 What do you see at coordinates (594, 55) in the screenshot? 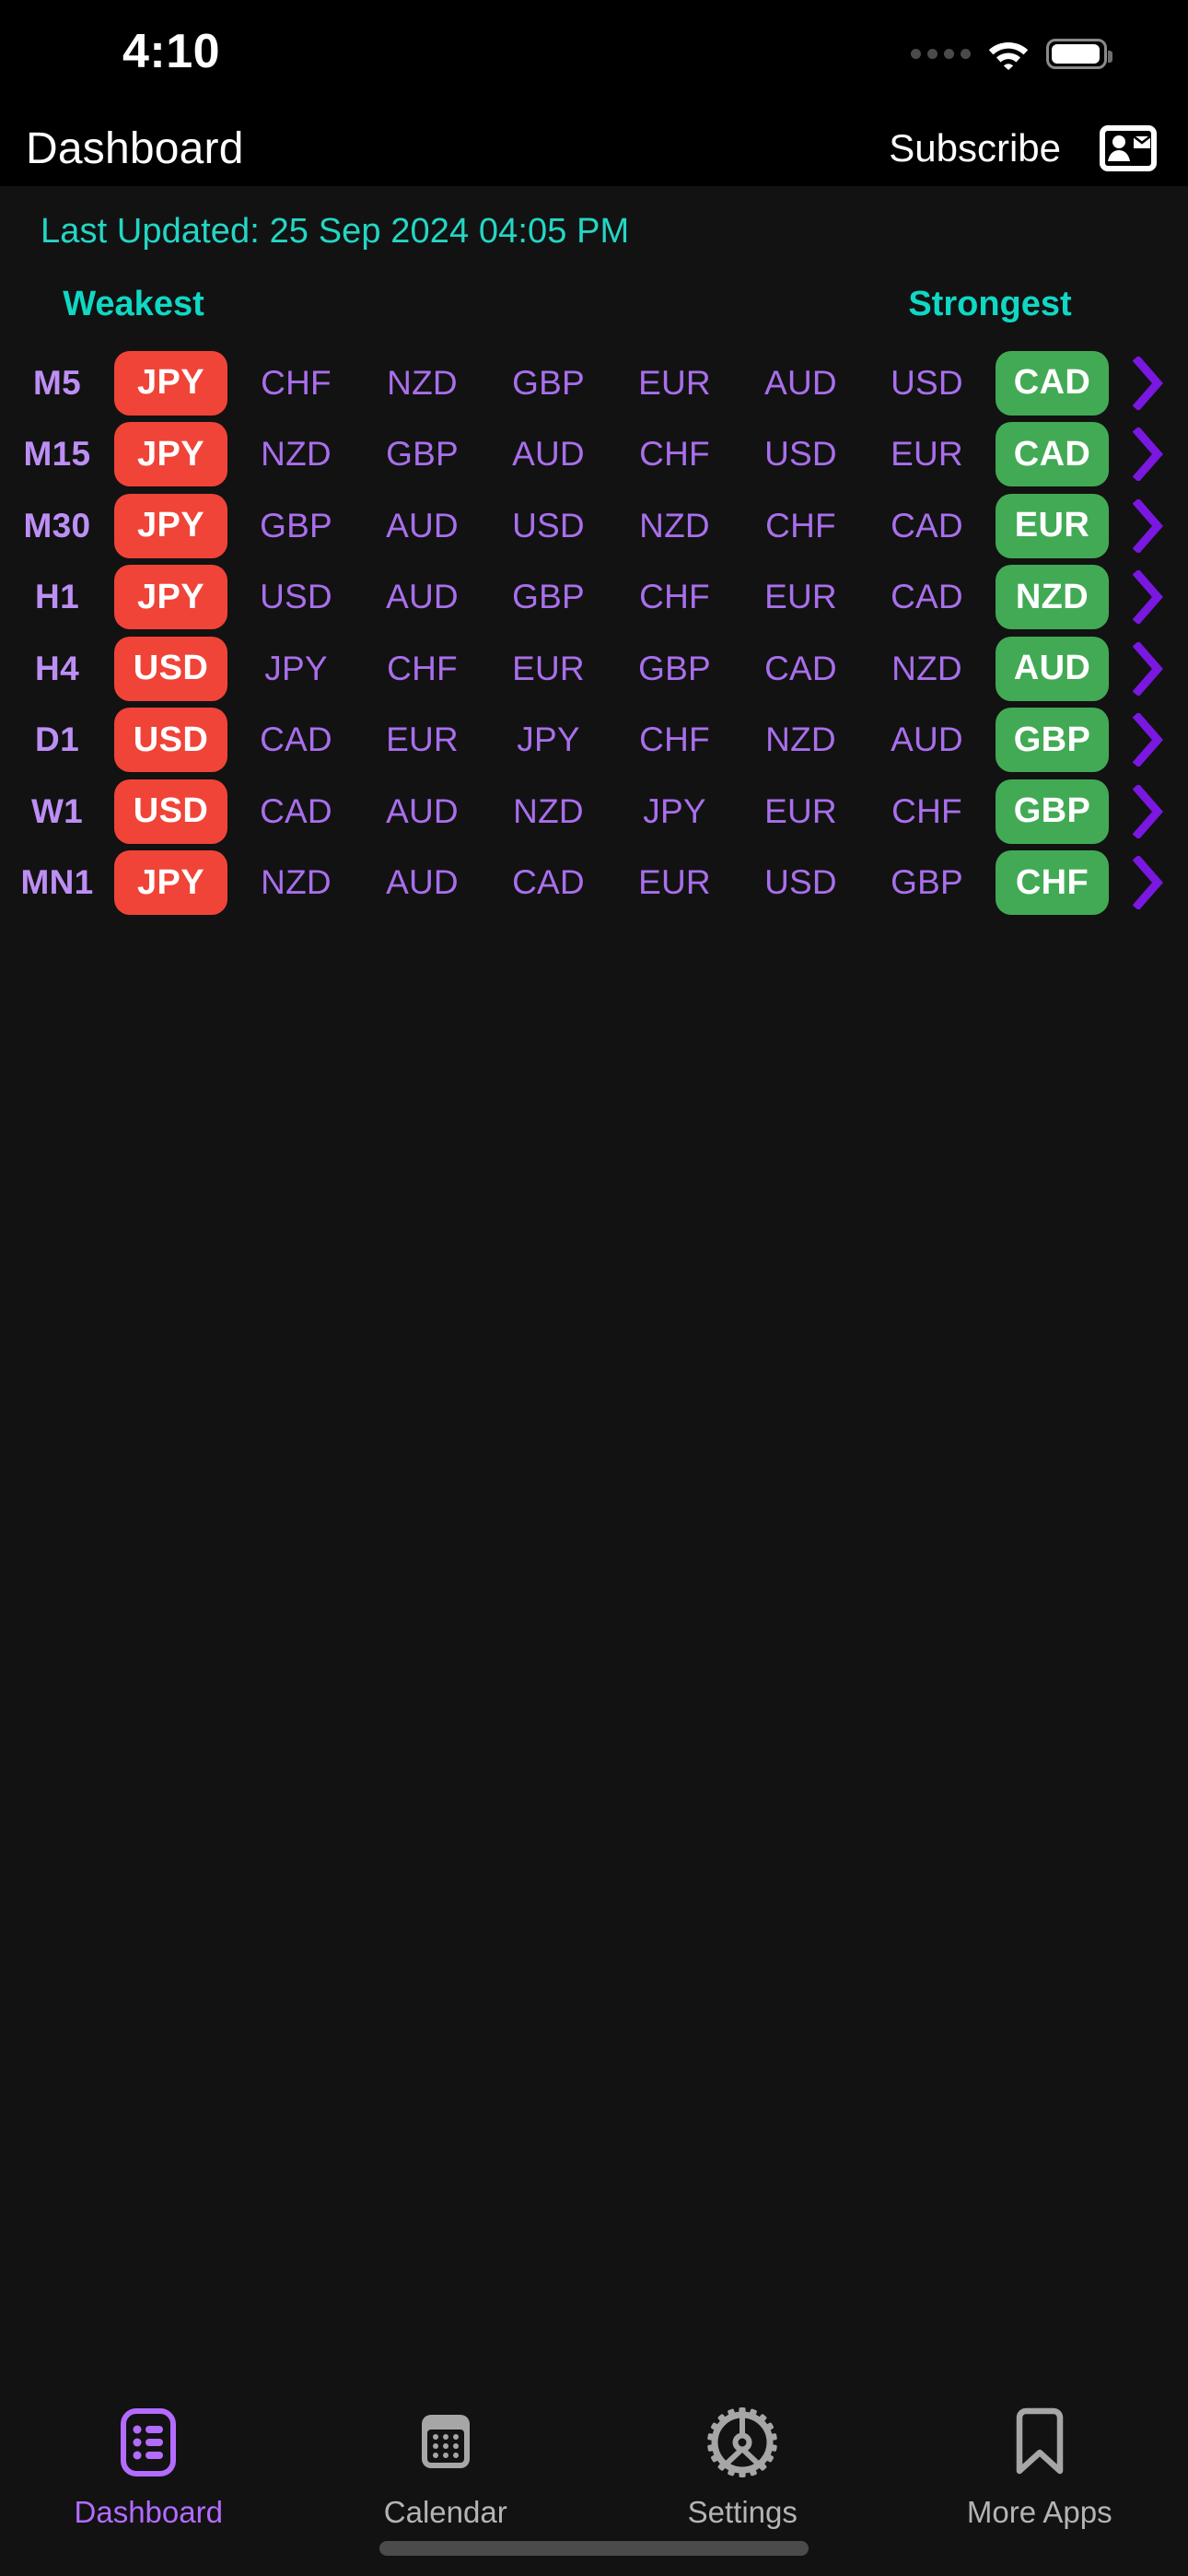
I see `status-bar: 4:10` at bounding box center [594, 55].